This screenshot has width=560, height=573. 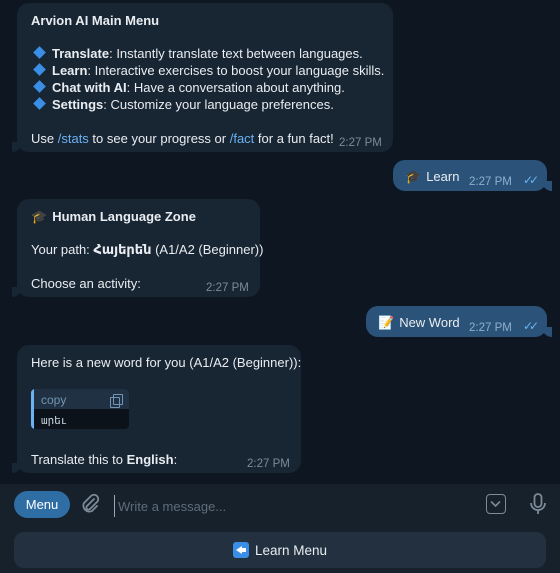 What do you see at coordinates (113, 216) in the screenshot?
I see `message-title: 🎓 Human Language Zone` at bounding box center [113, 216].